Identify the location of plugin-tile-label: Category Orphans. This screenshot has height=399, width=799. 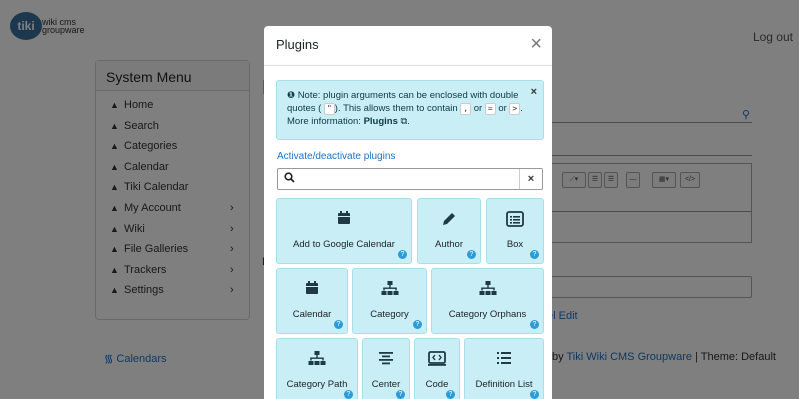
(487, 314).